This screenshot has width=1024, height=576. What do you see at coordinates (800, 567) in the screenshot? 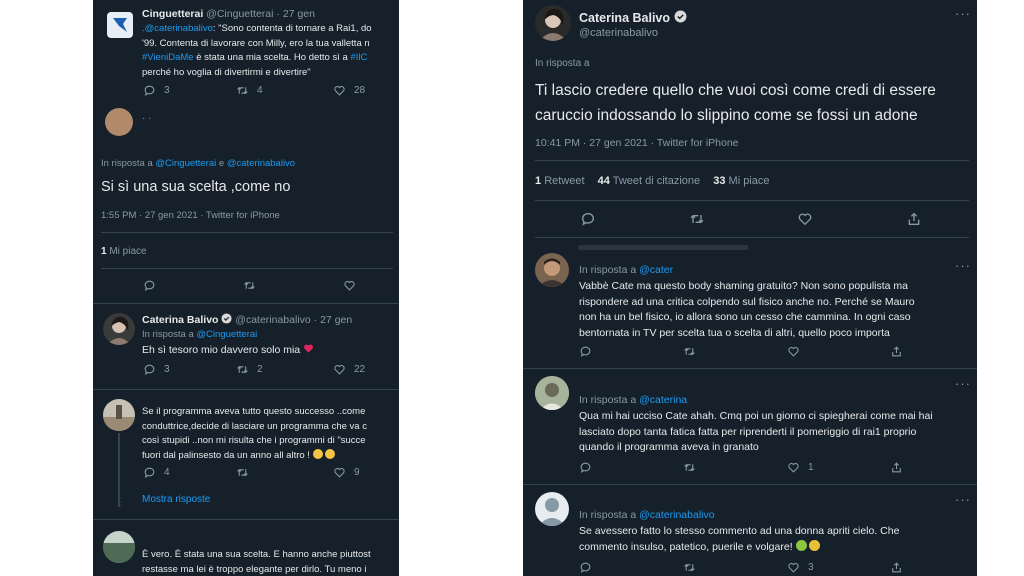
I see `like-button: 3` at bounding box center [800, 567].